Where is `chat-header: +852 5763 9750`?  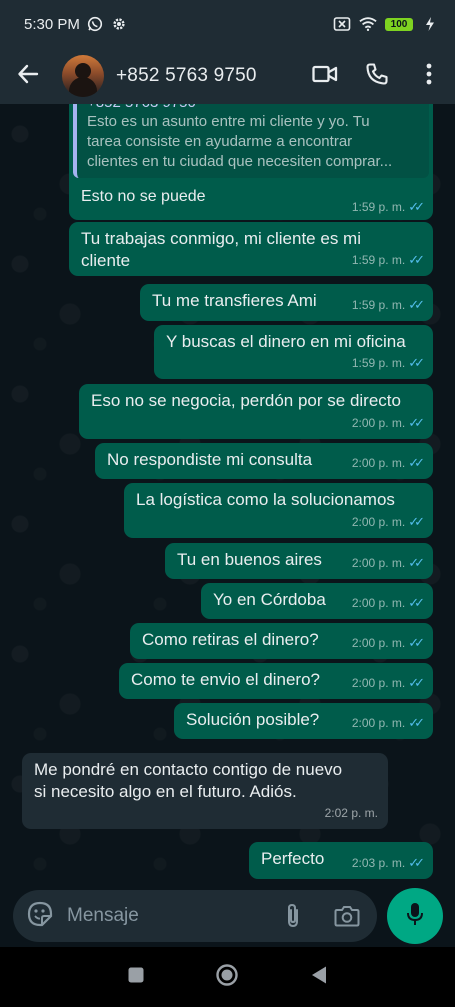 chat-header: +852 5763 9750 is located at coordinates (227, 76).